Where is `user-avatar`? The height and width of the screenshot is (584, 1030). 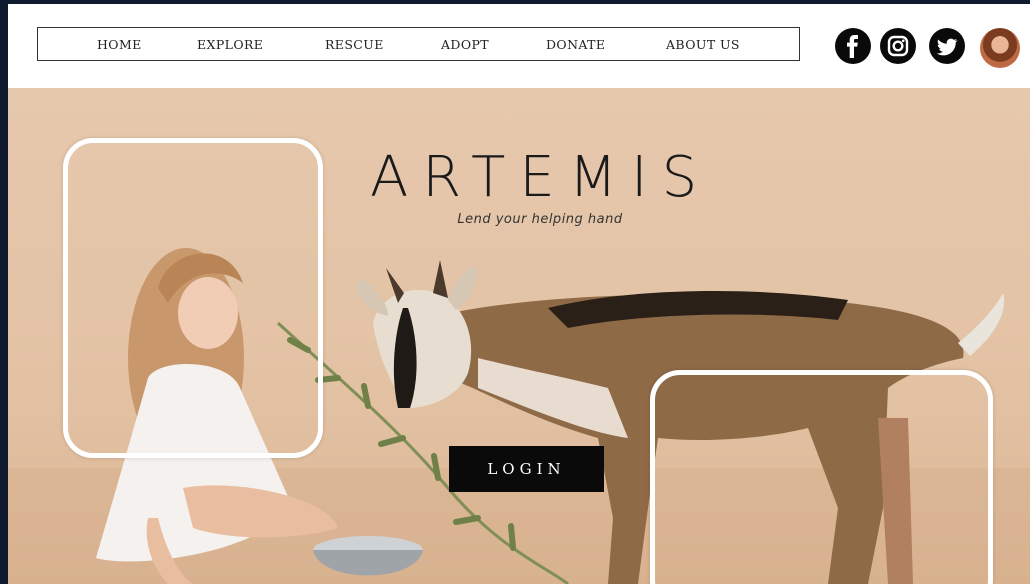 user-avatar is located at coordinates (1000, 48).